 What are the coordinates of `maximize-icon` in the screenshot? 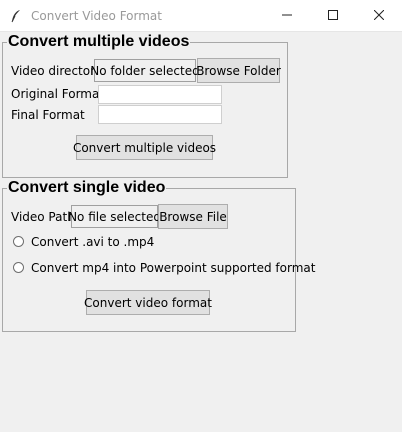 It's located at (333, 16).